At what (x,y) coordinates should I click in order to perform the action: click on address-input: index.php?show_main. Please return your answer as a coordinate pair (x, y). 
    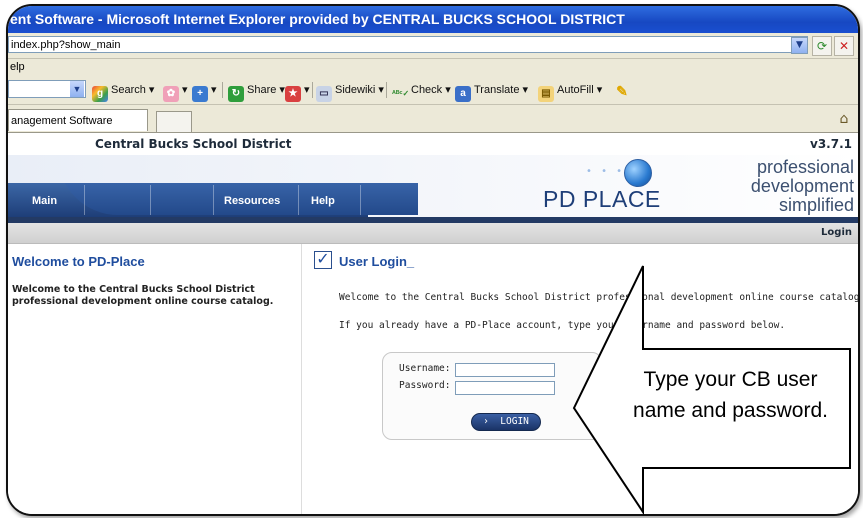
    Looking at the image, I should click on (408, 44).